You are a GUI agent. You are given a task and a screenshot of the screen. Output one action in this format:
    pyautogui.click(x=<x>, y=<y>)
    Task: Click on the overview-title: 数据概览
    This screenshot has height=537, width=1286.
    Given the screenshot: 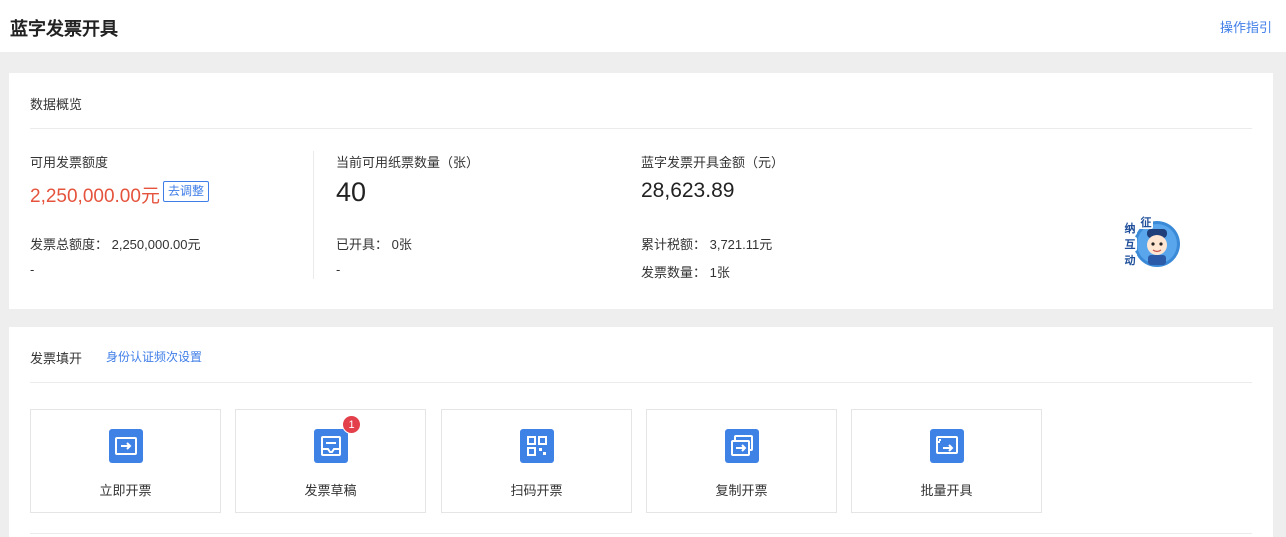 What is the action you would take?
    pyautogui.click(x=56, y=104)
    